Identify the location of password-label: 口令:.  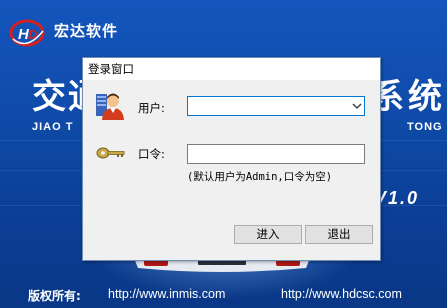
(151, 154).